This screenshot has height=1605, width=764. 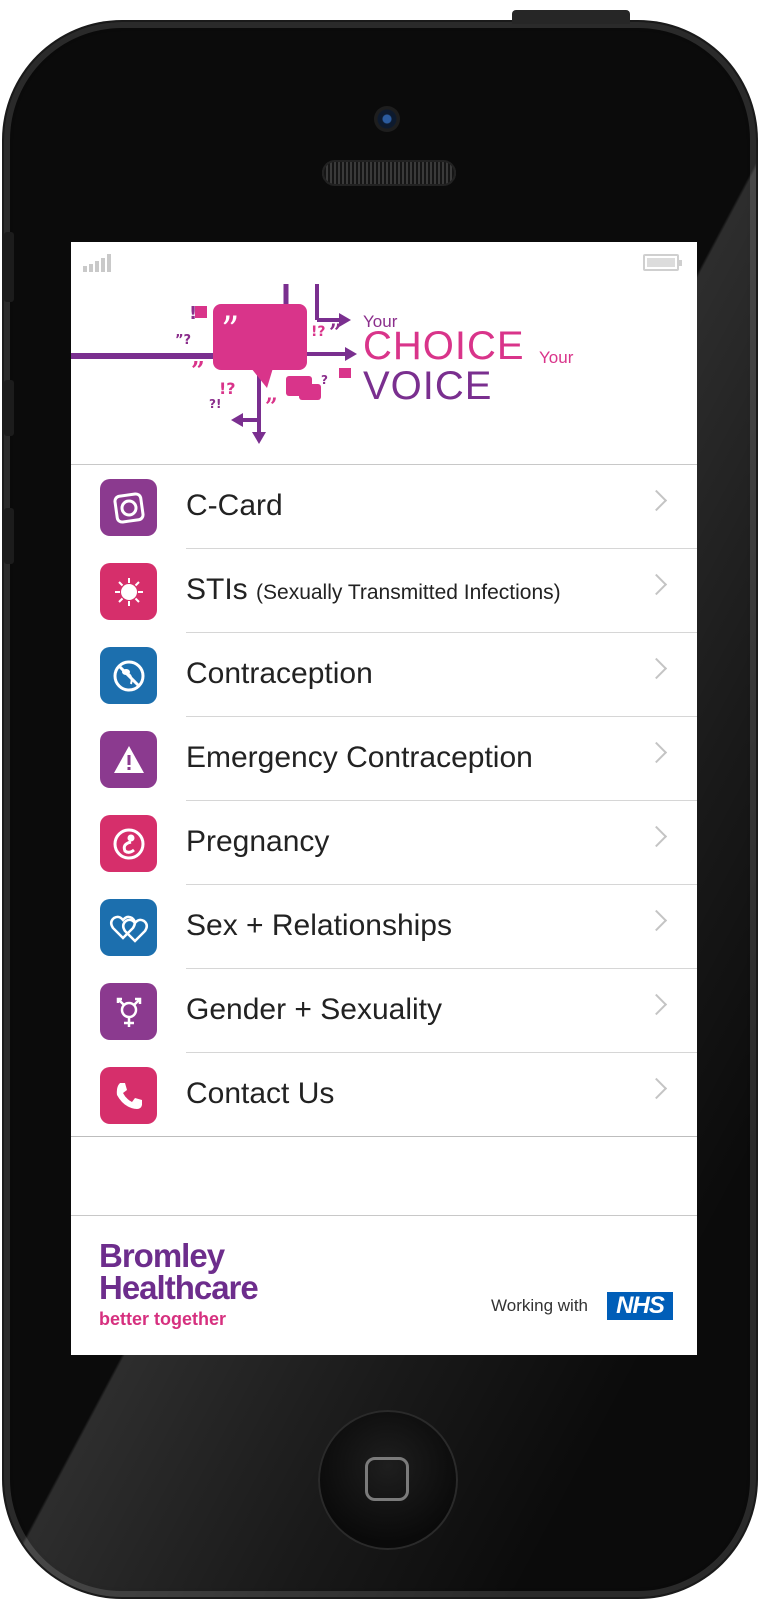 I want to click on nhs-logo: NHS, so click(x=640, y=1306).